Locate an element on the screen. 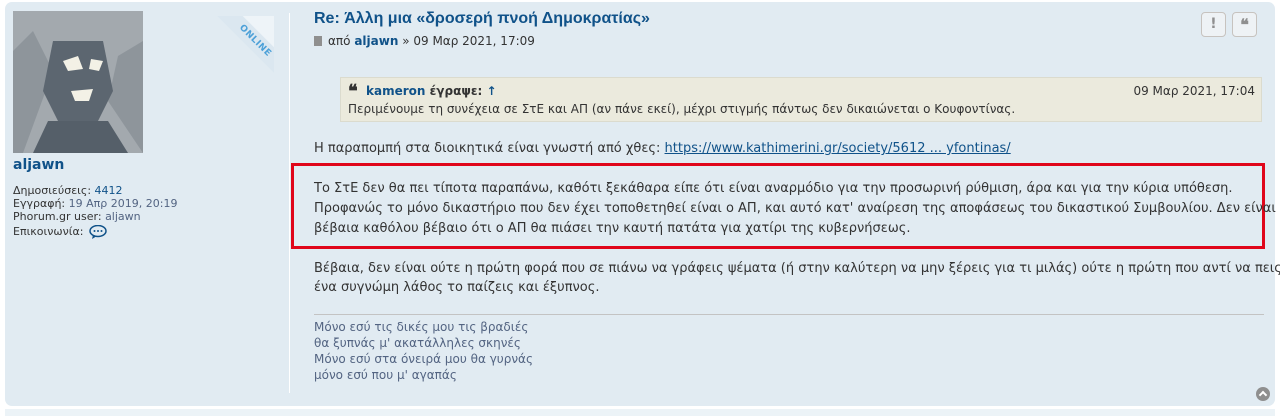 This screenshot has width=1280, height=416. contact-label: Επικοινωνία: is located at coordinates (48, 231).